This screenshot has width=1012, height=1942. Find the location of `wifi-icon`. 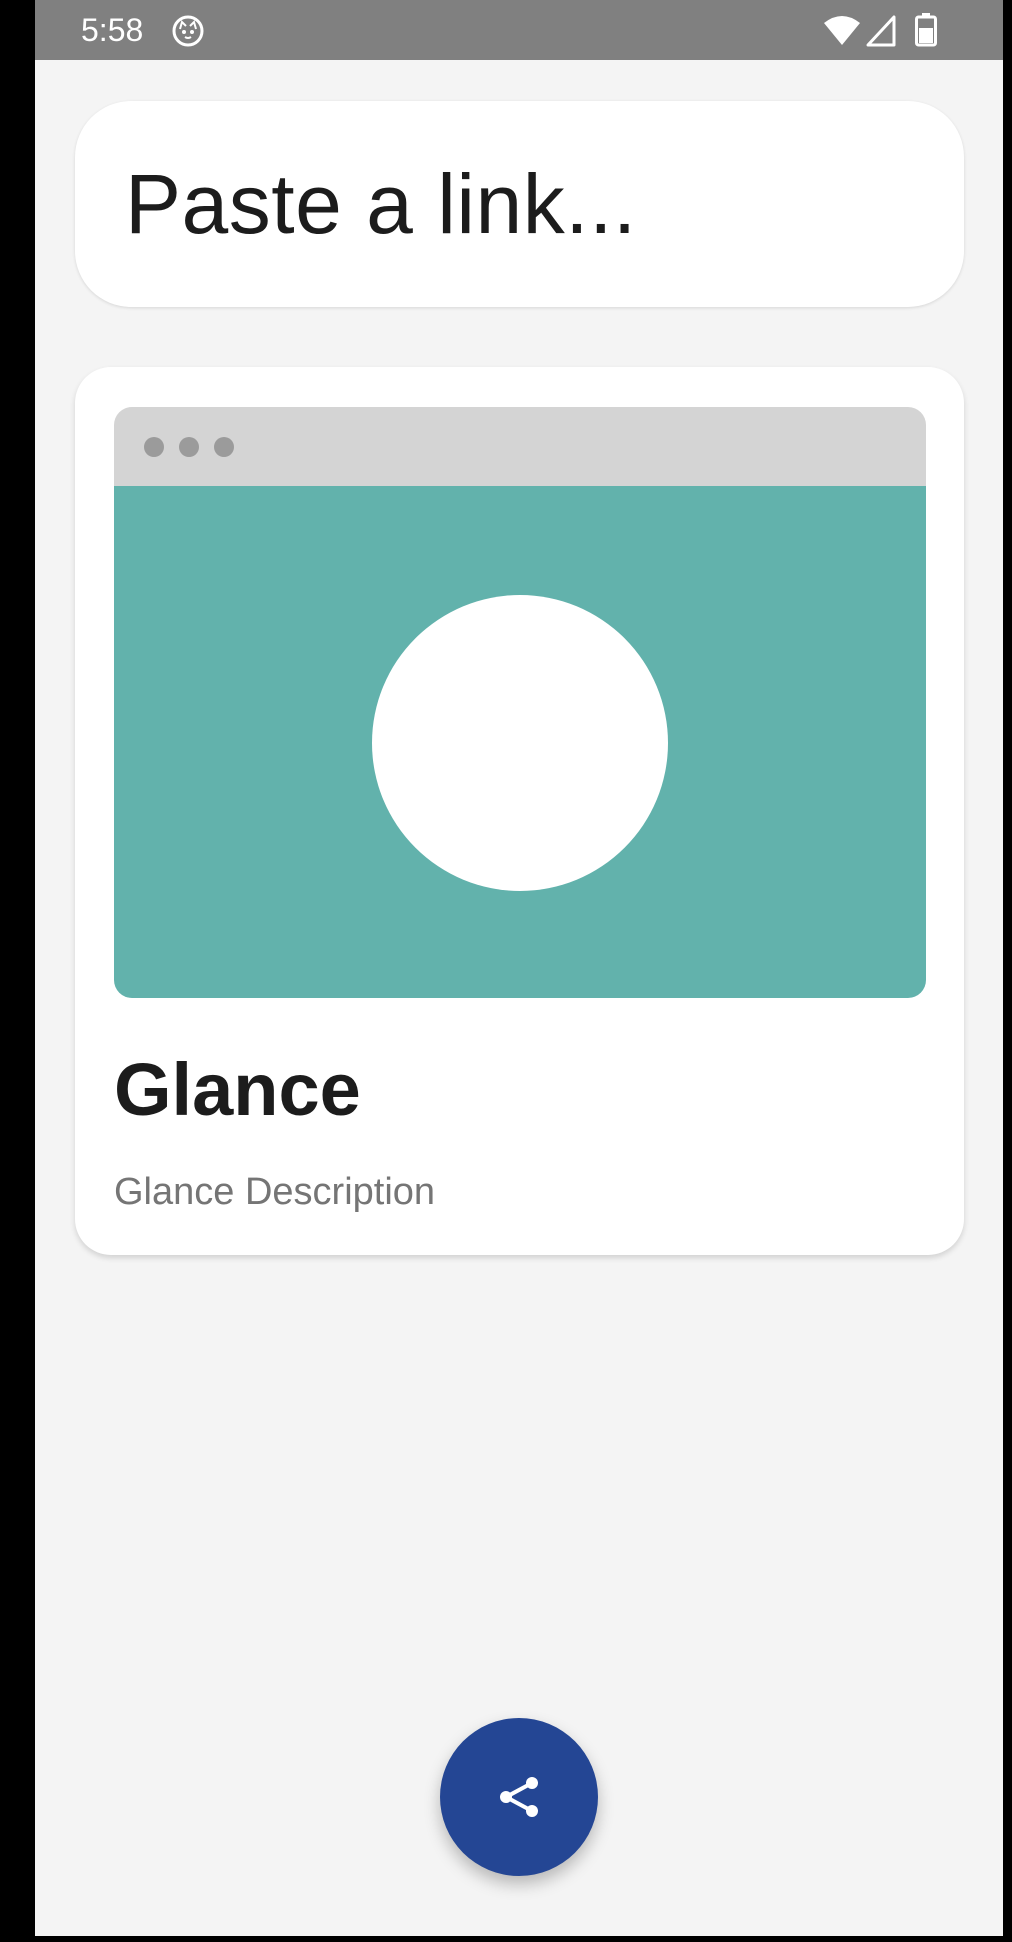

wifi-icon is located at coordinates (842, 31).